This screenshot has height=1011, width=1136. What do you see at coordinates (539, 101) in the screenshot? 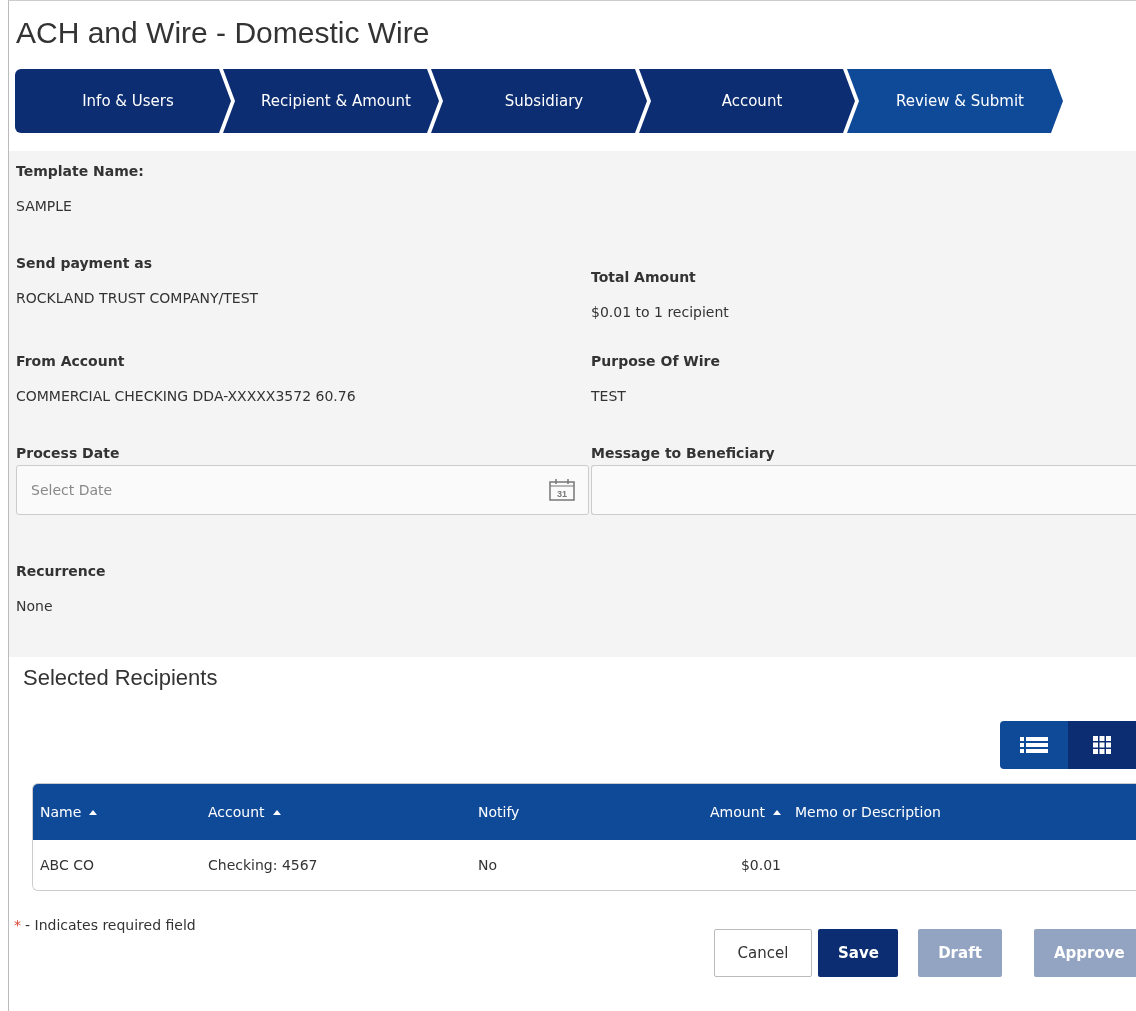
I see `wizard-step: Subsidiary` at bounding box center [539, 101].